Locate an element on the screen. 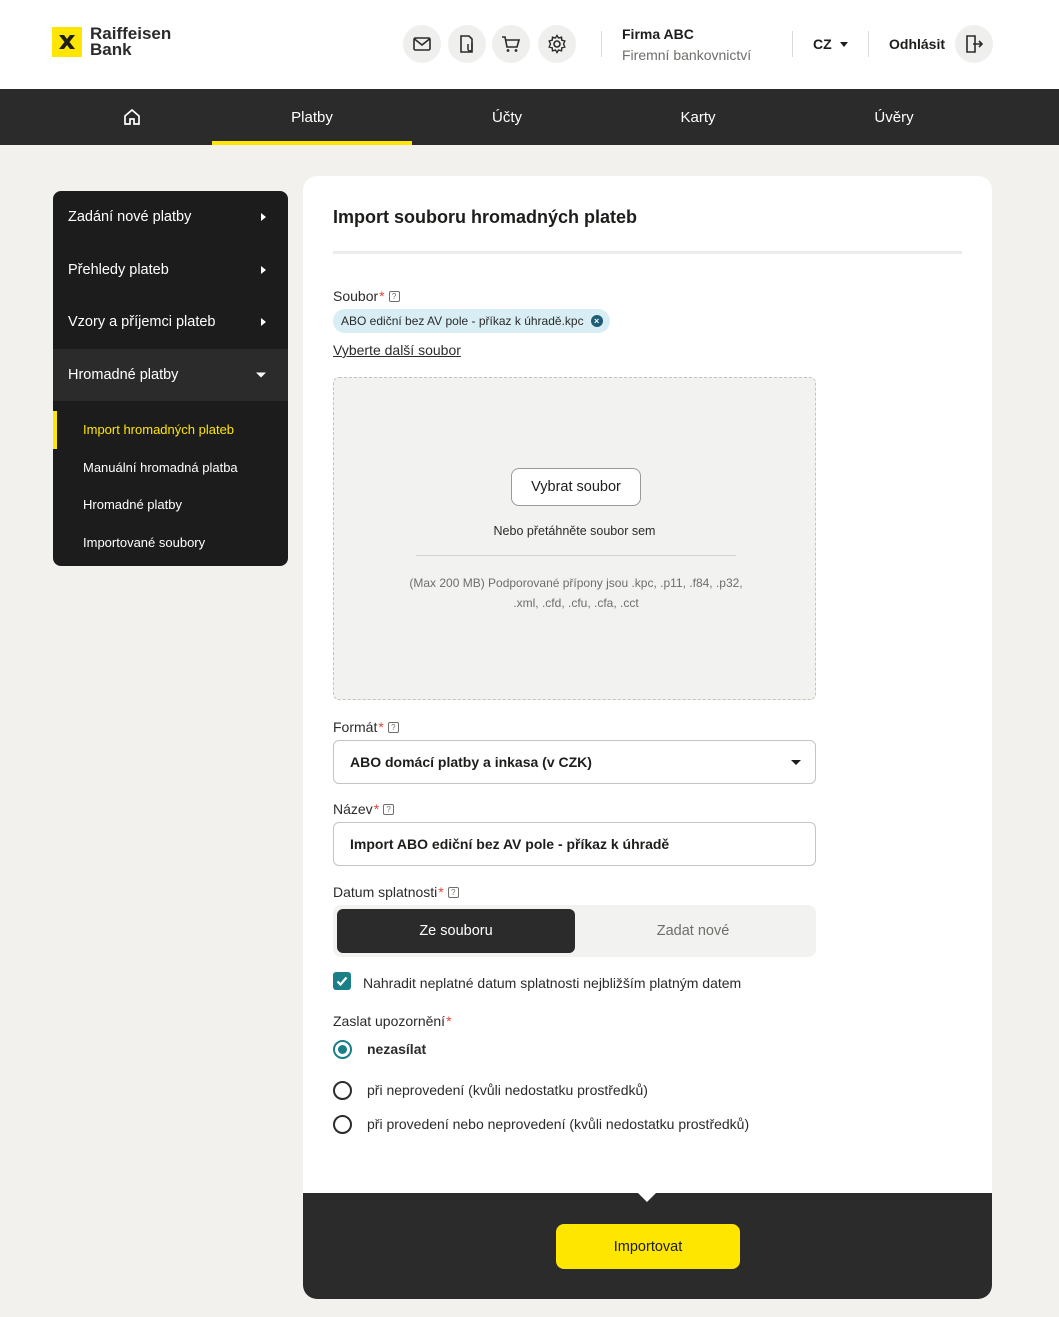  cart-icon is located at coordinates (511, 44).